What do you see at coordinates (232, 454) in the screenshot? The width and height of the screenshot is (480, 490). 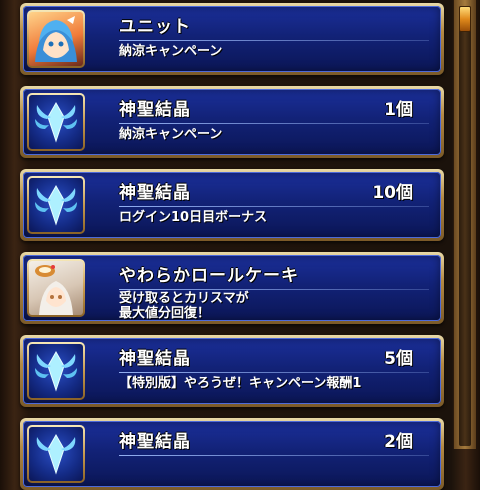 I see `reward-card: 神聖結晶 2個` at bounding box center [232, 454].